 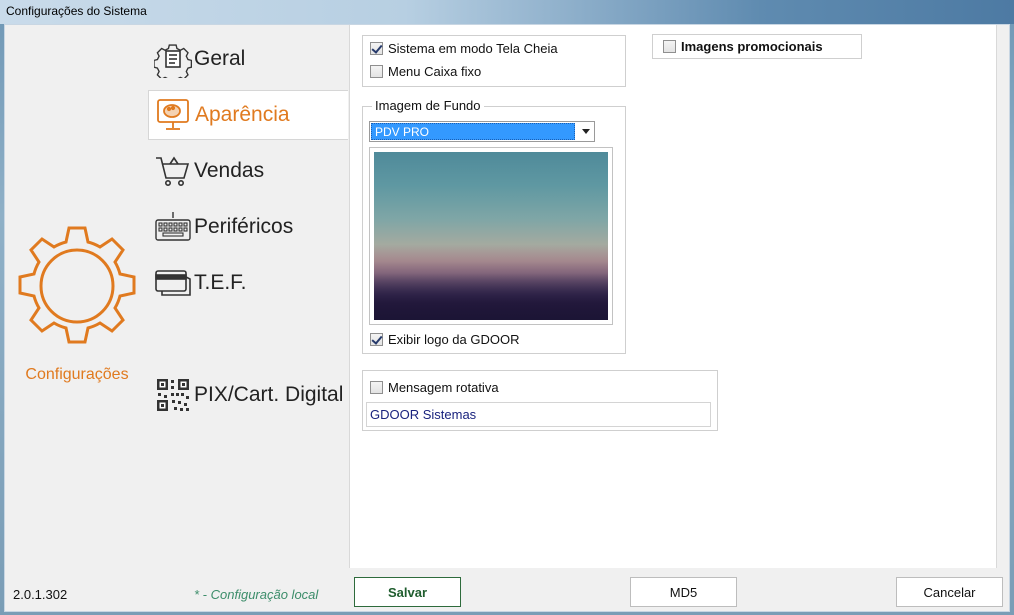 What do you see at coordinates (77, 374) in the screenshot?
I see `brand-label: Configurações` at bounding box center [77, 374].